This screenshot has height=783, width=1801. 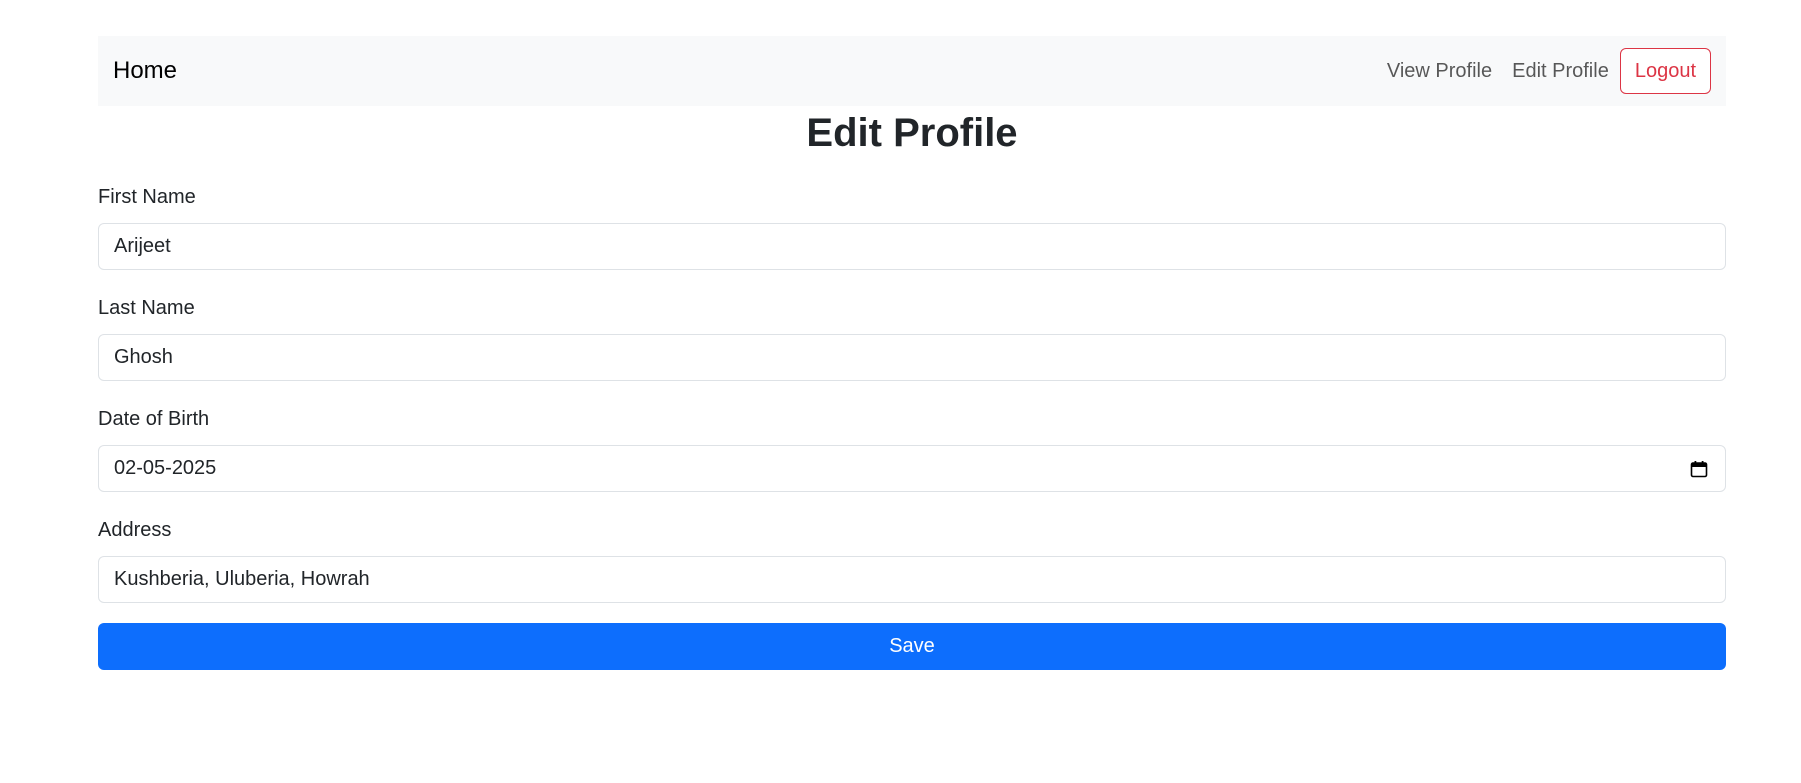 What do you see at coordinates (154, 419) in the screenshot?
I see `dob-label: Date of Birth` at bounding box center [154, 419].